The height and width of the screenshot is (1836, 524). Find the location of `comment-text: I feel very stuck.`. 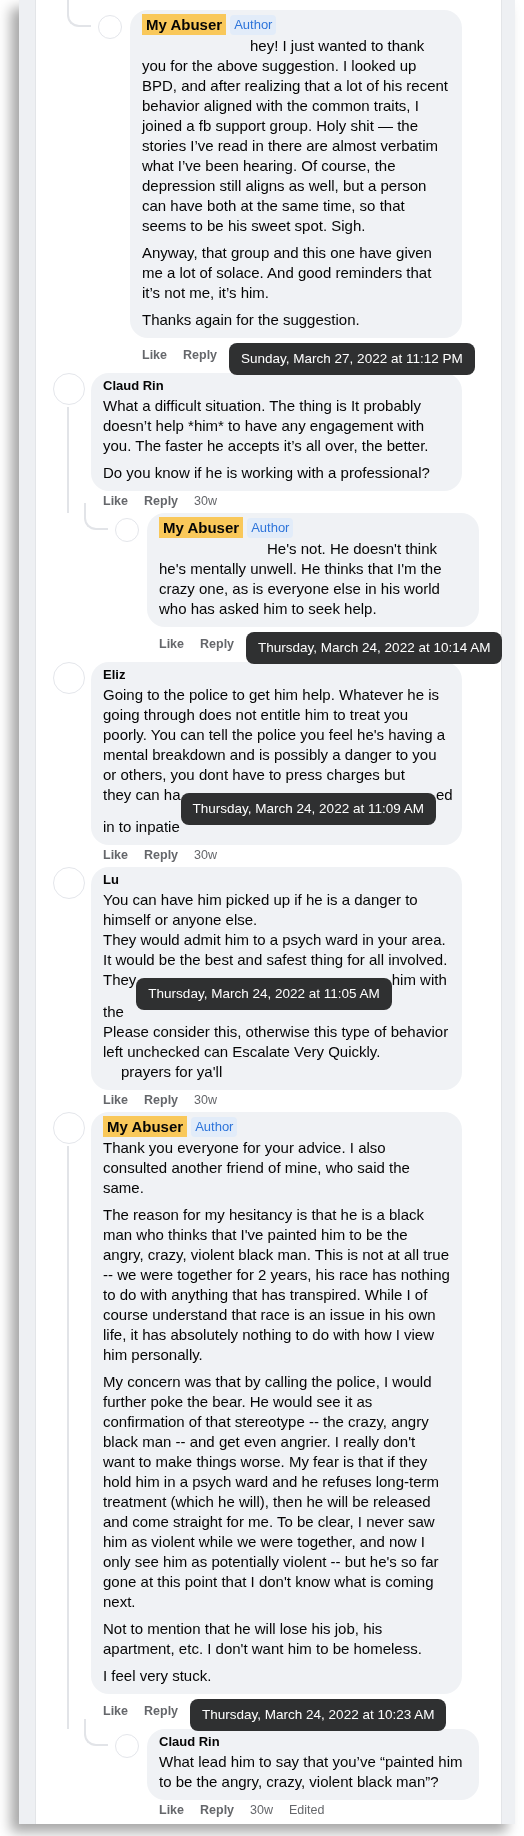

comment-text: I feel very stuck. is located at coordinates (158, 1676).